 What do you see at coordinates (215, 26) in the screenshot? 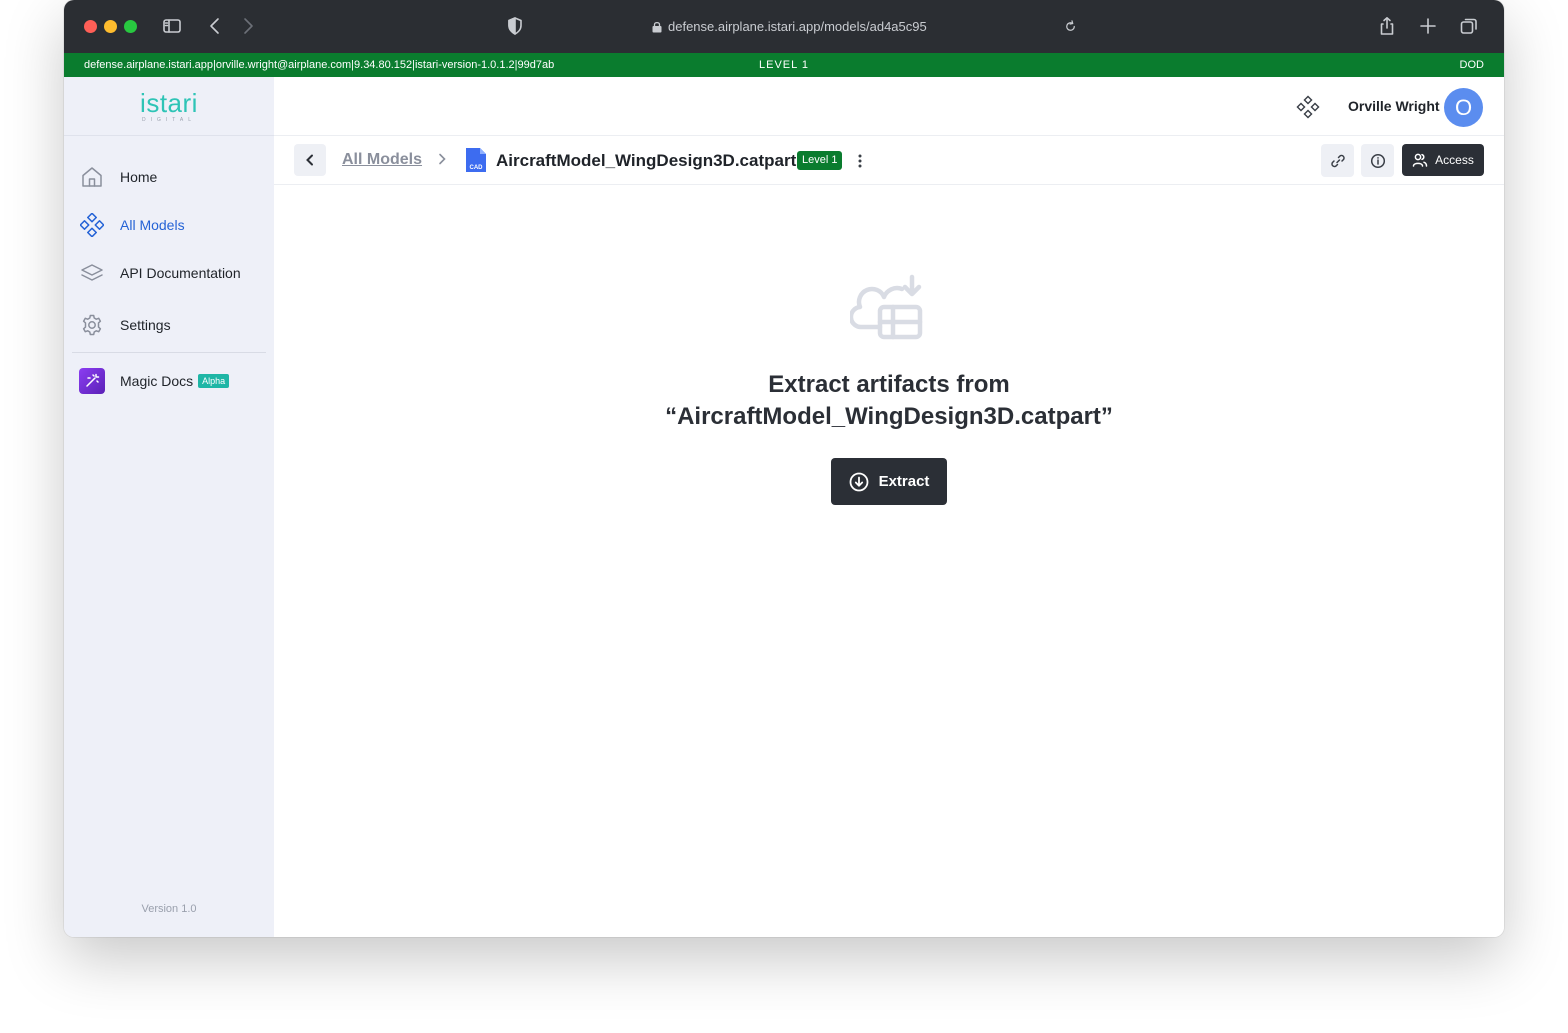
I see `back-arrow-icon` at bounding box center [215, 26].